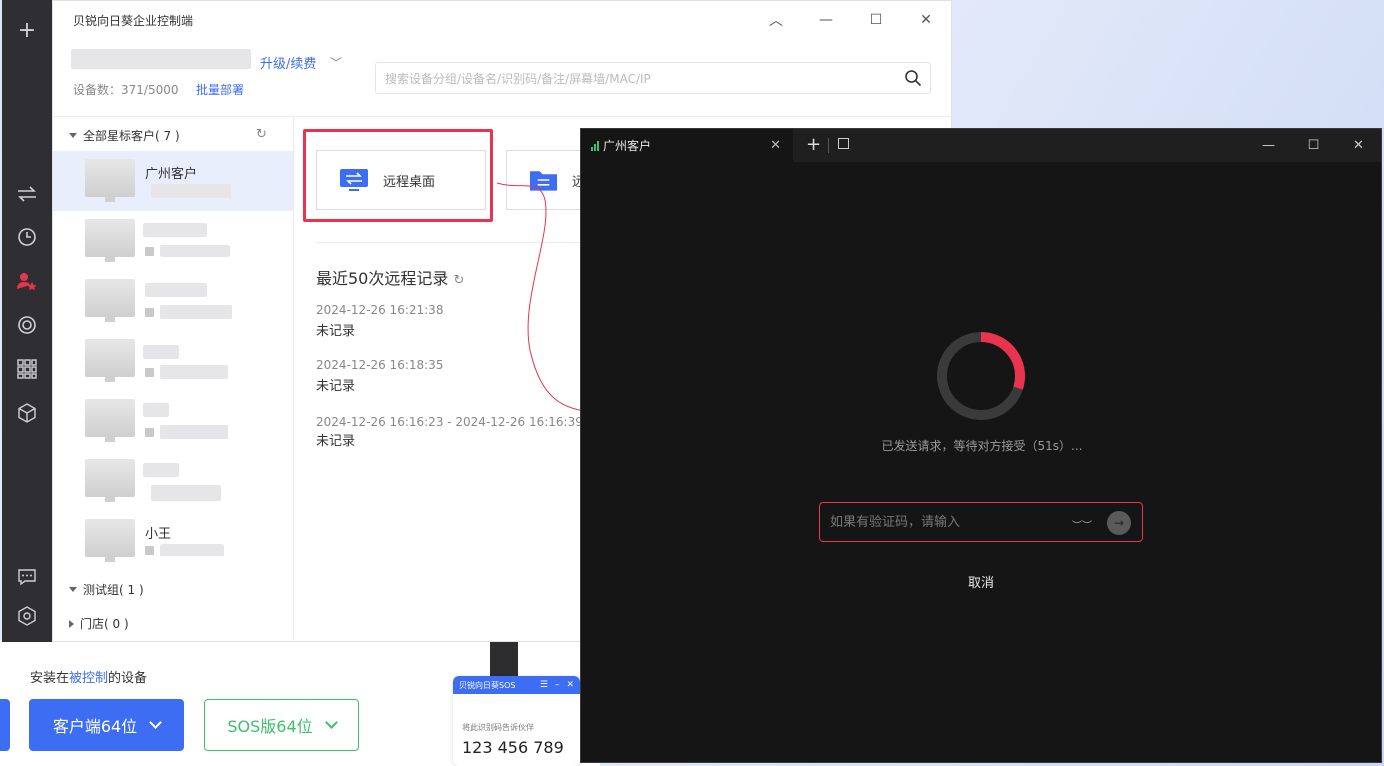 This screenshot has width=1384, height=766. What do you see at coordinates (813, 144) in the screenshot?
I see `add-tab-icon: +` at bounding box center [813, 144].